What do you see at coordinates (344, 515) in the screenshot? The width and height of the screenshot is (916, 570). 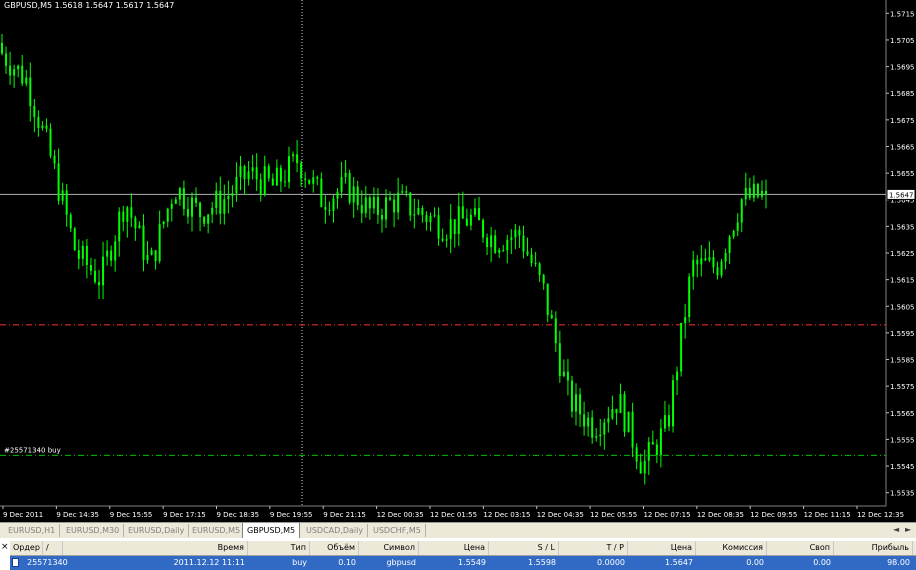 I see `x-tick-label: 9 Dec 21:15` at bounding box center [344, 515].